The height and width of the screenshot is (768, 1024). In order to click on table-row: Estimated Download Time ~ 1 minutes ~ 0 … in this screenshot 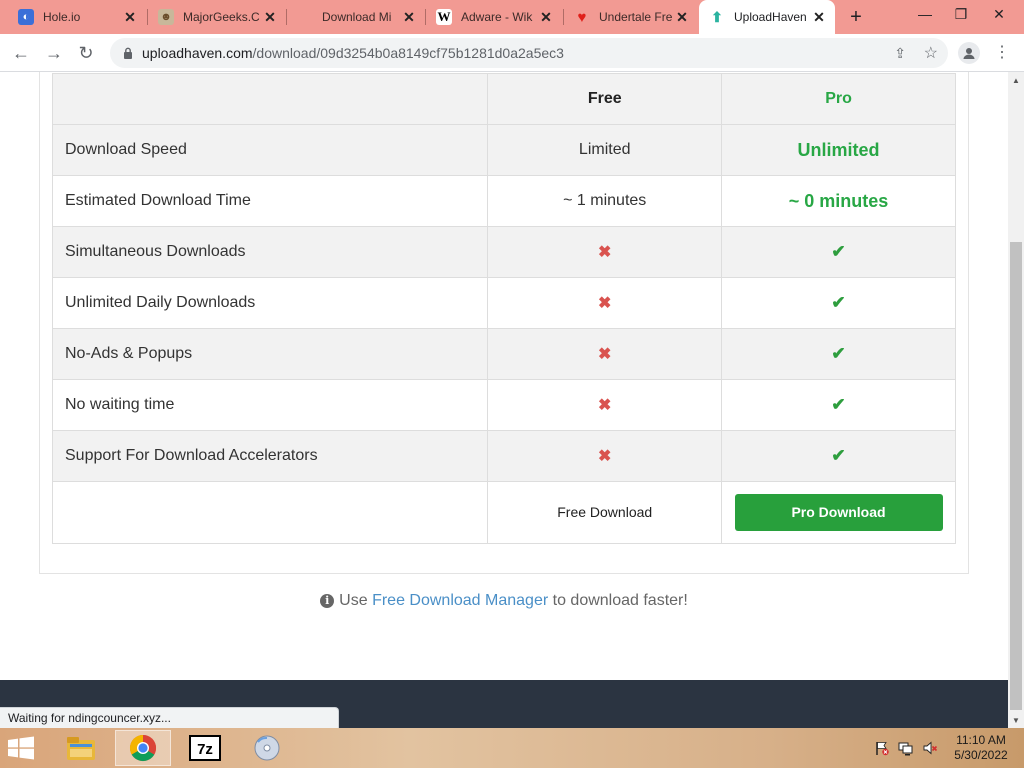, I will do `click(503, 201)`.